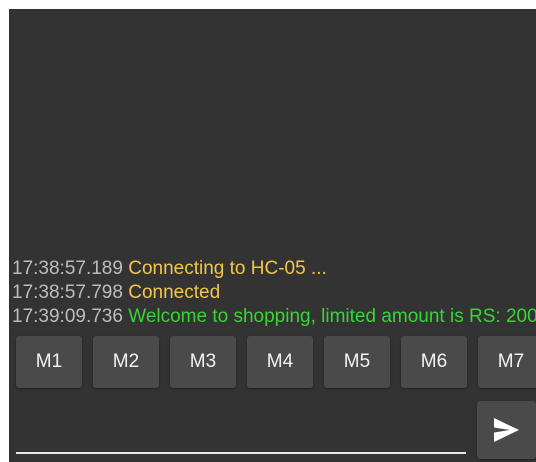 Image resolution: width=536 pixels, height=462 pixels. I want to click on macro-button-m4: M4, so click(280, 362).